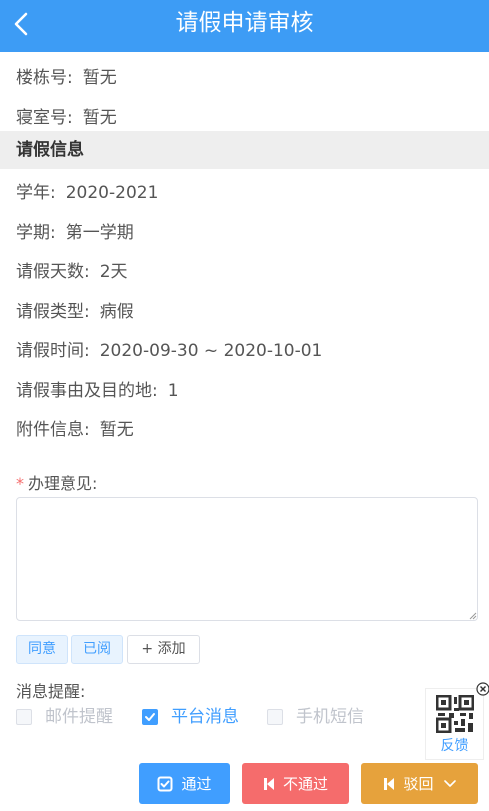 Image resolution: width=489 pixels, height=811 pixels. What do you see at coordinates (163, 649) in the screenshot?
I see `add-tag-button: + 添加` at bounding box center [163, 649].